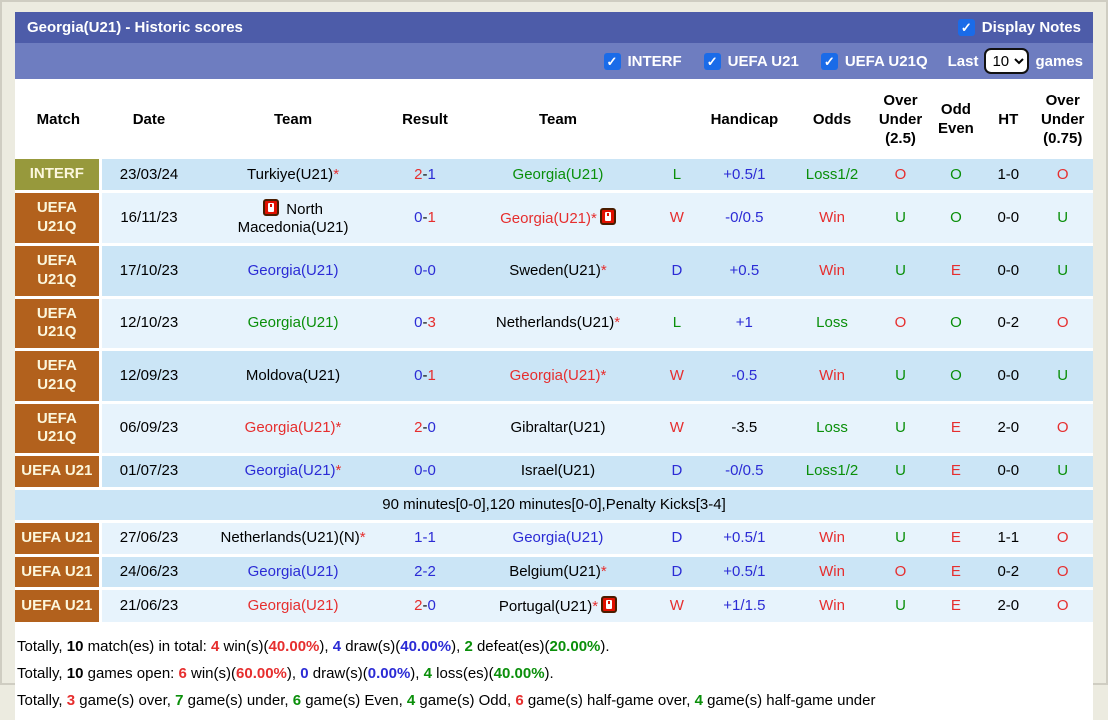 This screenshot has width=1108, height=720. What do you see at coordinates (900, 270) in the screenshot?
I see `text-segment: U` at bounding box center [900, 270].